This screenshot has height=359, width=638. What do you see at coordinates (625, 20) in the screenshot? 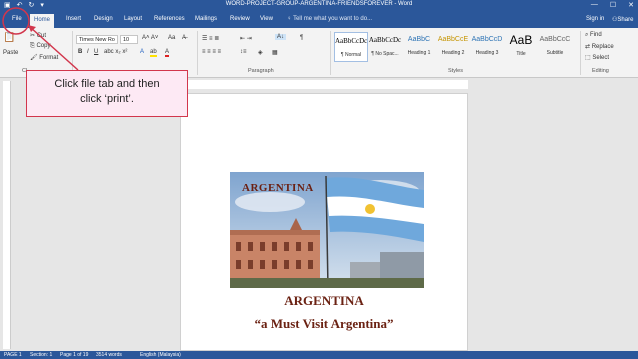
I see `share-label: Share` at bounding box center [625, 20].